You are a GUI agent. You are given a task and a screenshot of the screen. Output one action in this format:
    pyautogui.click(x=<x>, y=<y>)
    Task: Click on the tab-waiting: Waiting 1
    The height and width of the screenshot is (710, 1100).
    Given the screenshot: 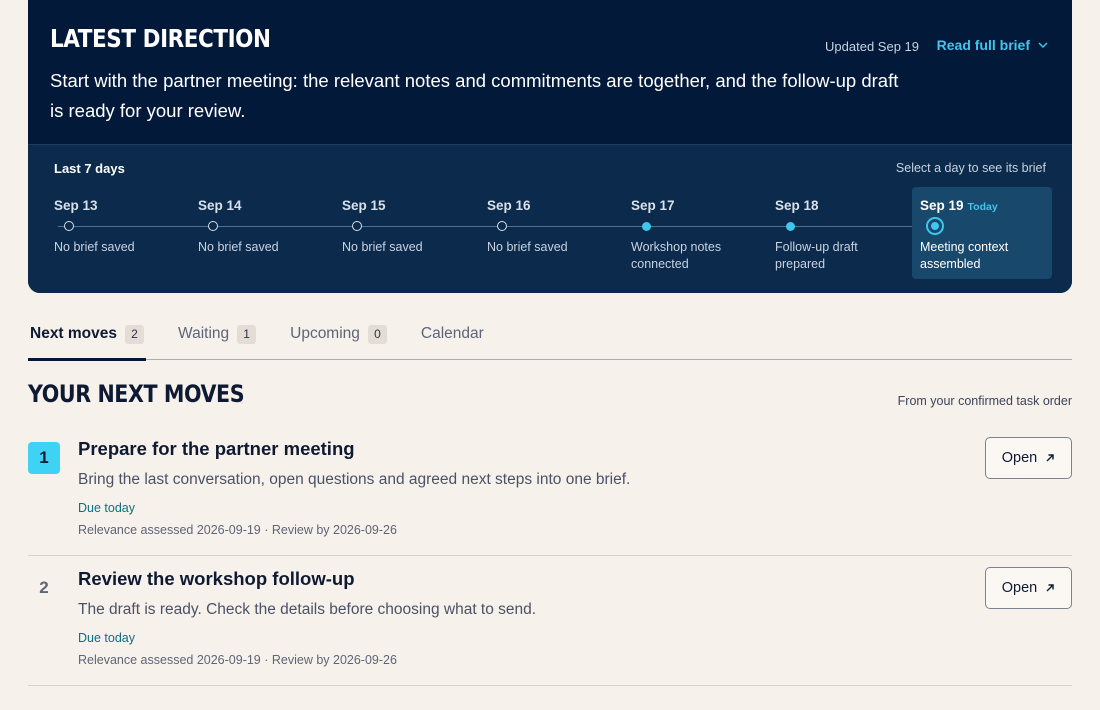 What is the action you would take?
    pyautogui.click(x=217, y=337)
    